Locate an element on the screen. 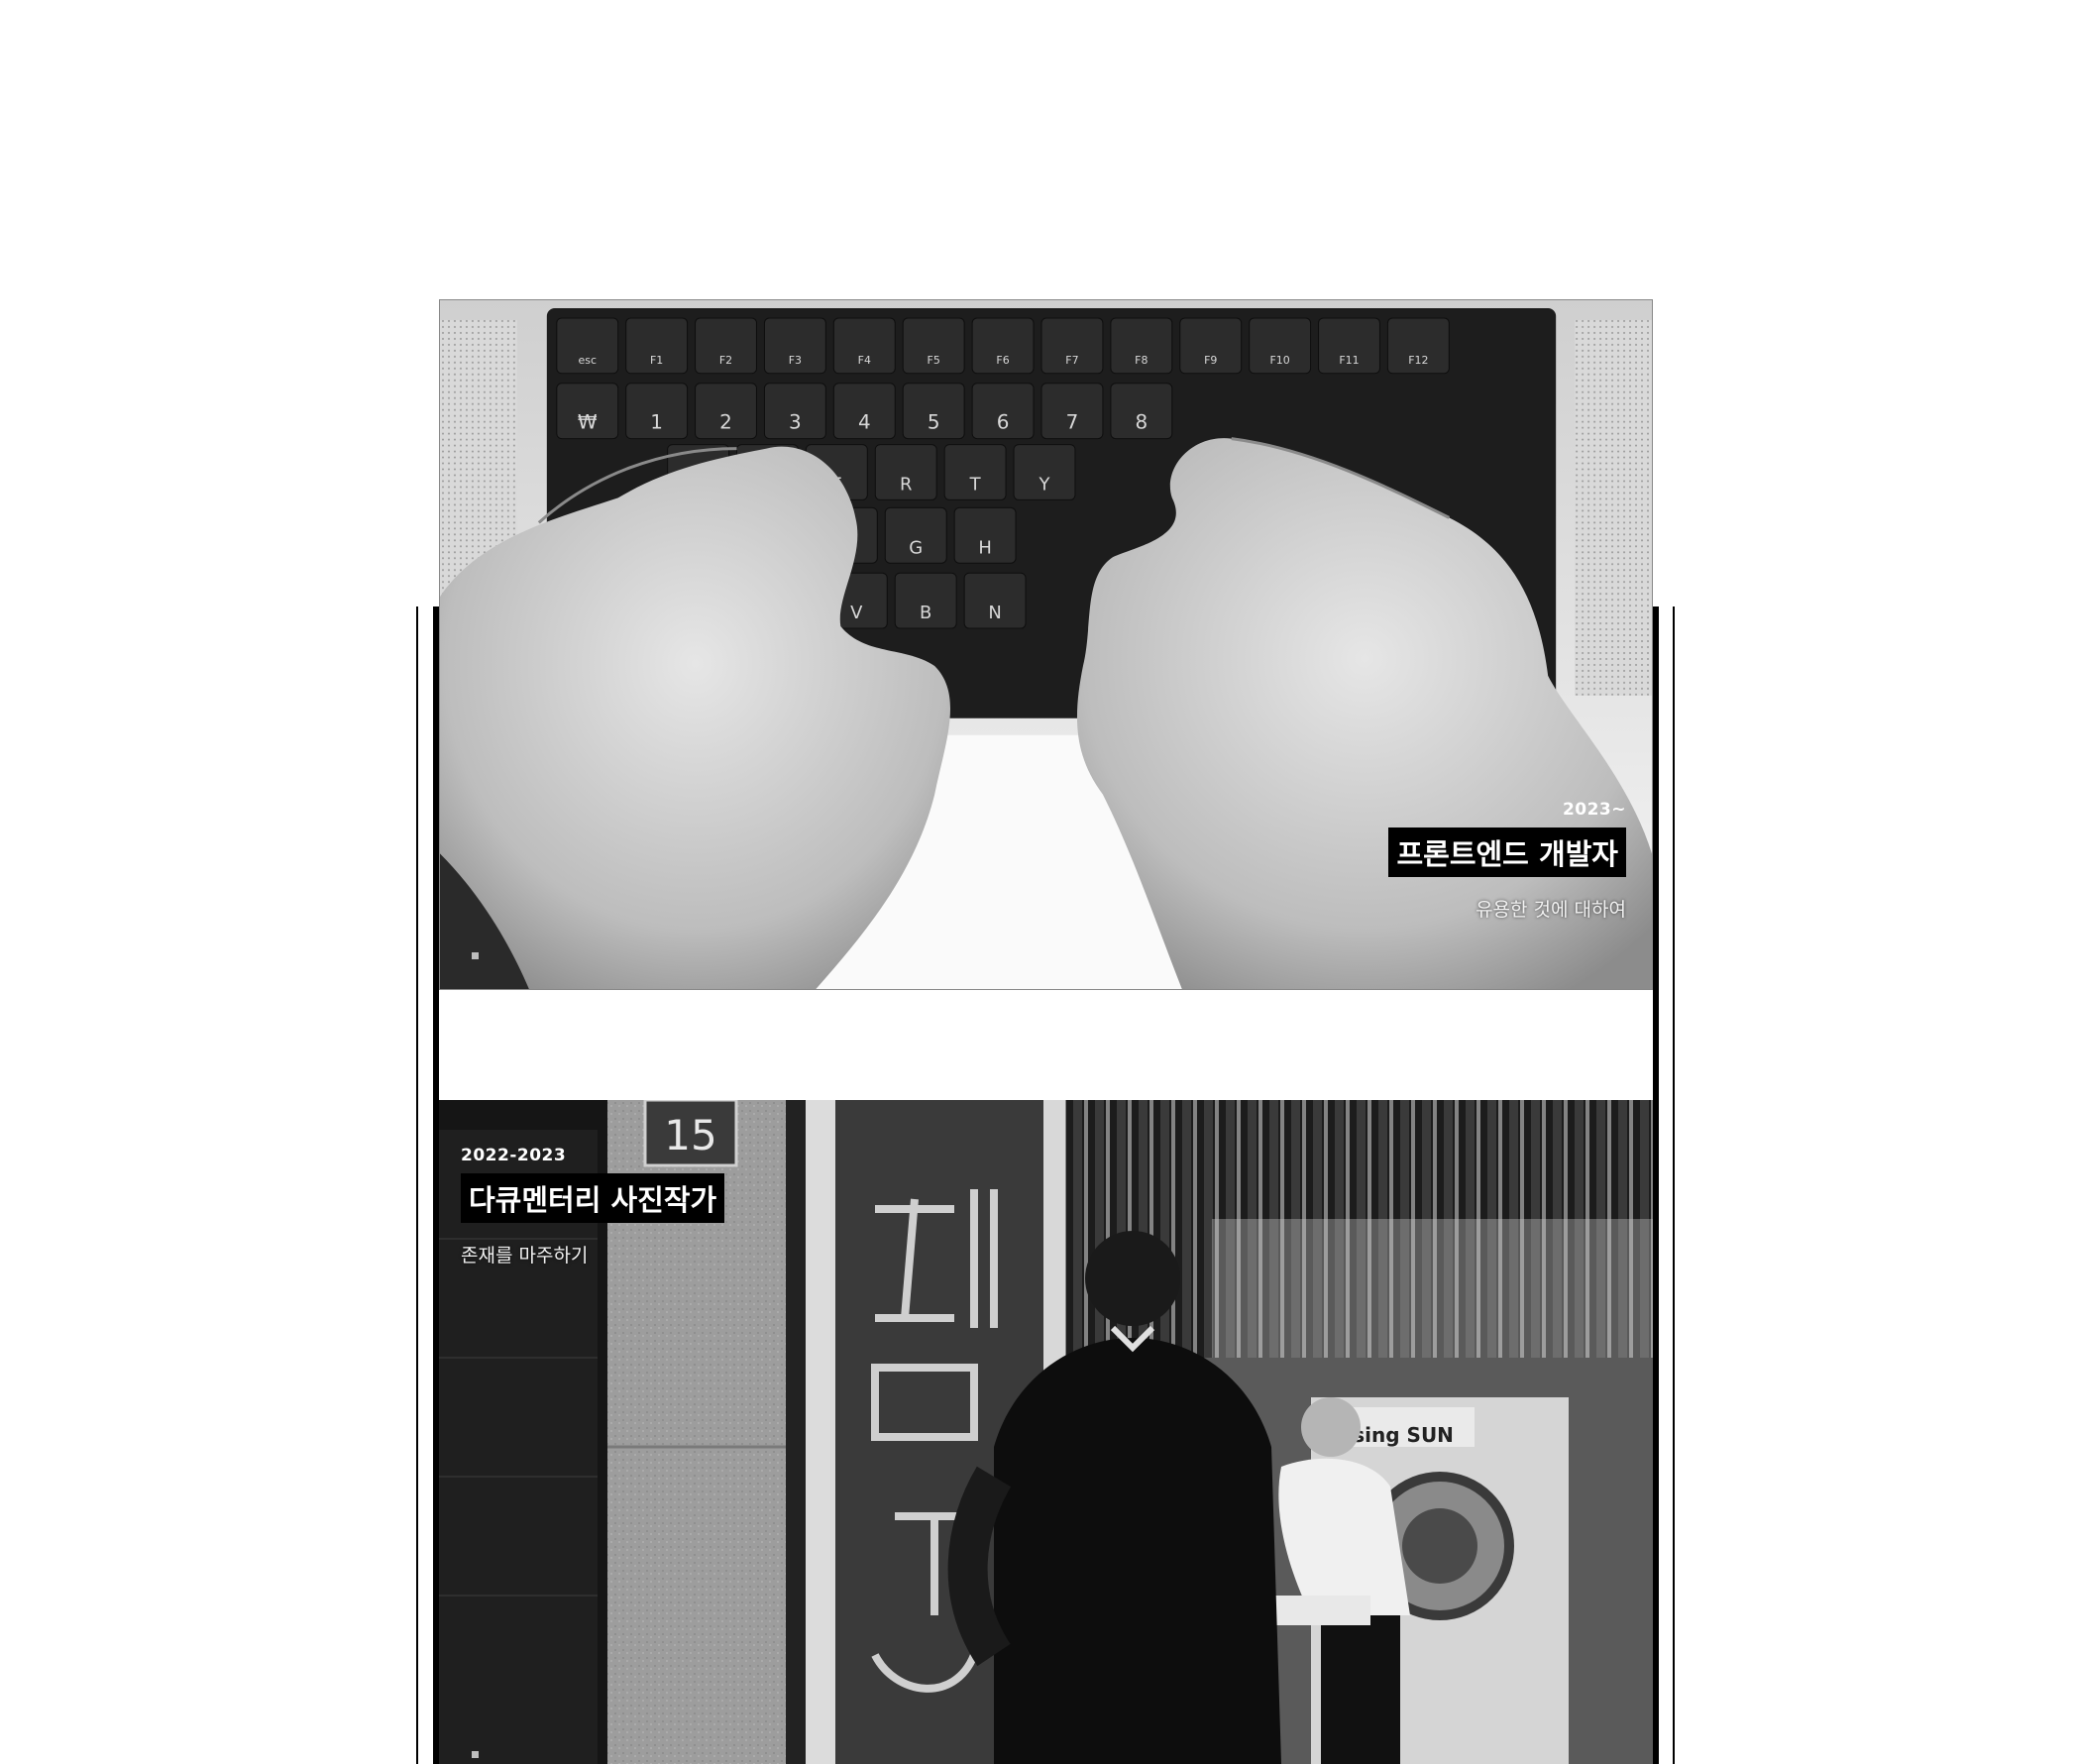 Image resolution: width=2077 pixels, height=1764 pixels. keyboard-key-label: F6 is located at coordinates (1002, 360).